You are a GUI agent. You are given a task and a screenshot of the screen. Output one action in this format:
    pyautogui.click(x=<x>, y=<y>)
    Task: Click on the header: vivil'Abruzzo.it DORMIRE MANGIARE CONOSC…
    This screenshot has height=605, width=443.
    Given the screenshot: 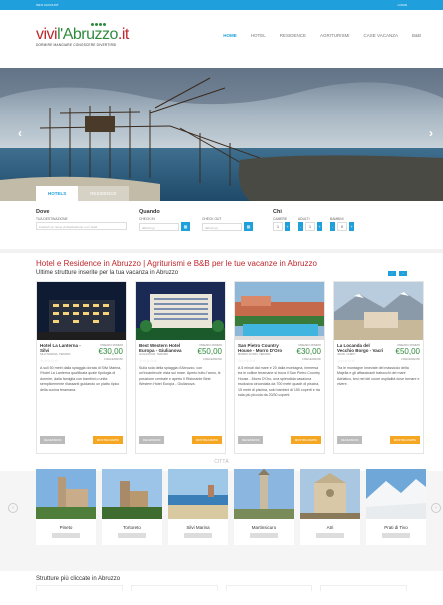 What is the action you would take?
    pyautogui.click(x=221, y=35)
    